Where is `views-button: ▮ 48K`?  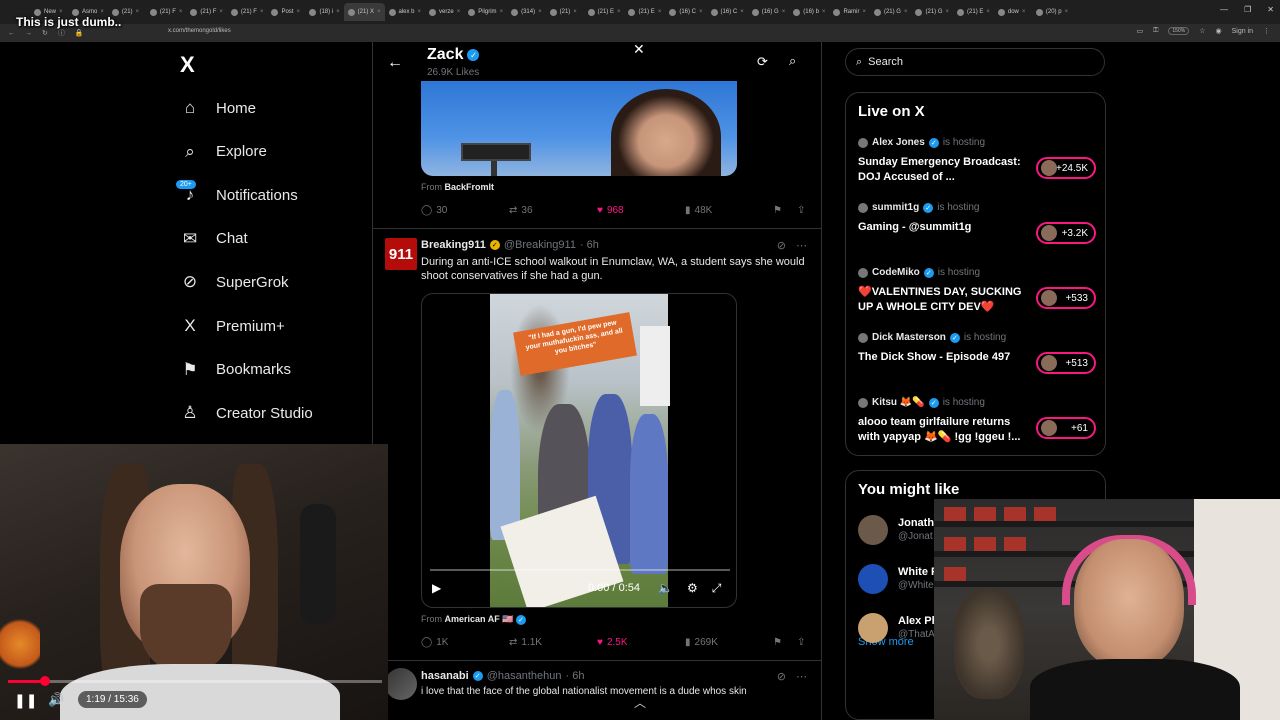
views-button: ▮ 48K is located at coordinates (698, 210).